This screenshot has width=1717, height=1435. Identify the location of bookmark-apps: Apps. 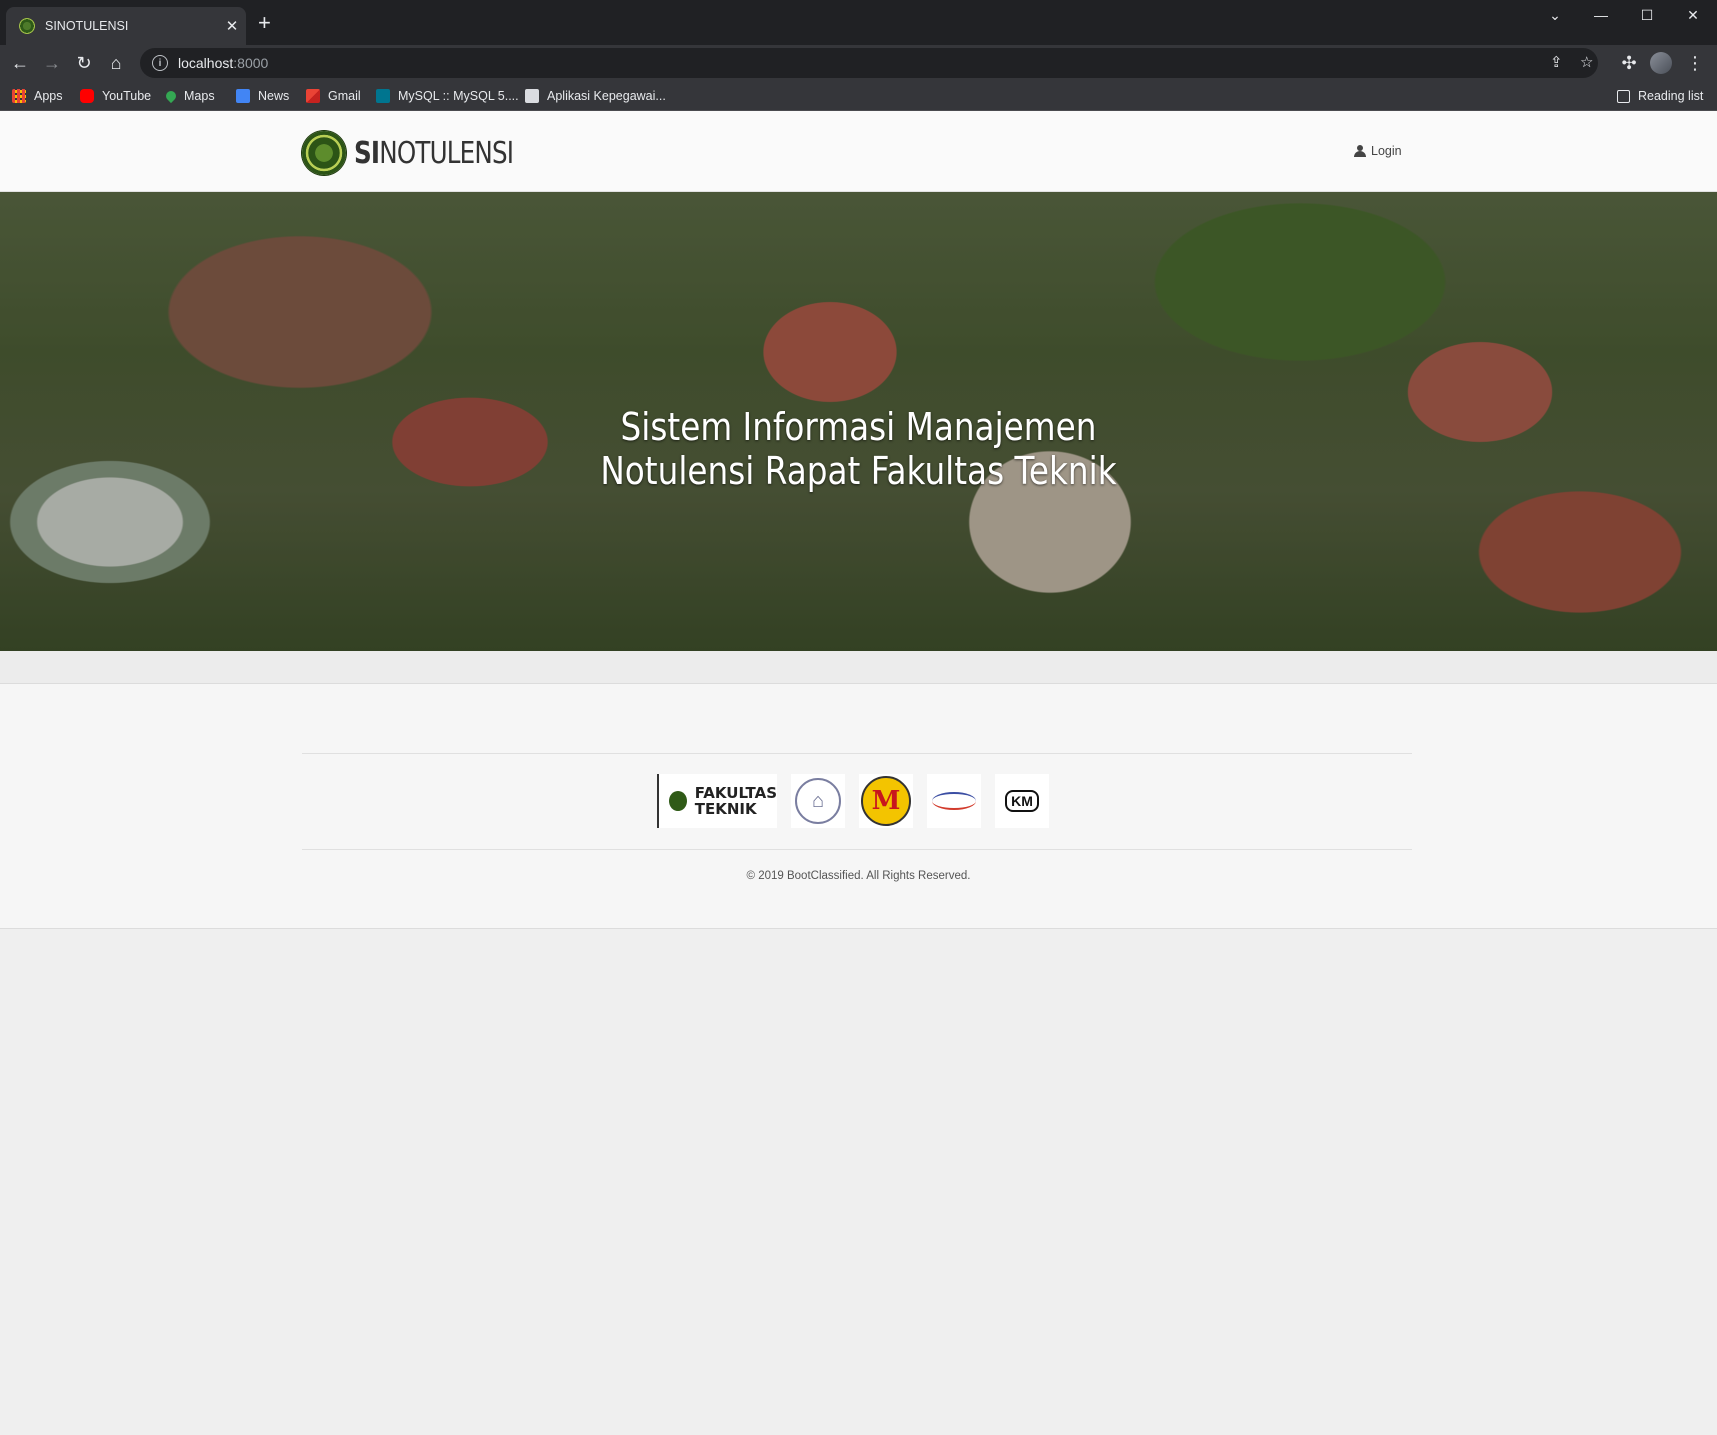
(37, 96).